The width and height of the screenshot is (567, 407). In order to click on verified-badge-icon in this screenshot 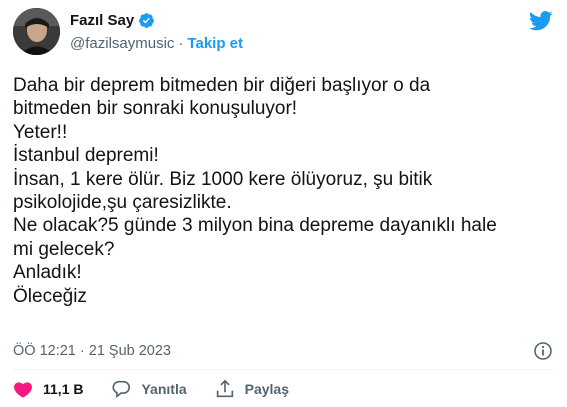, I will do `click(146, 20)`.